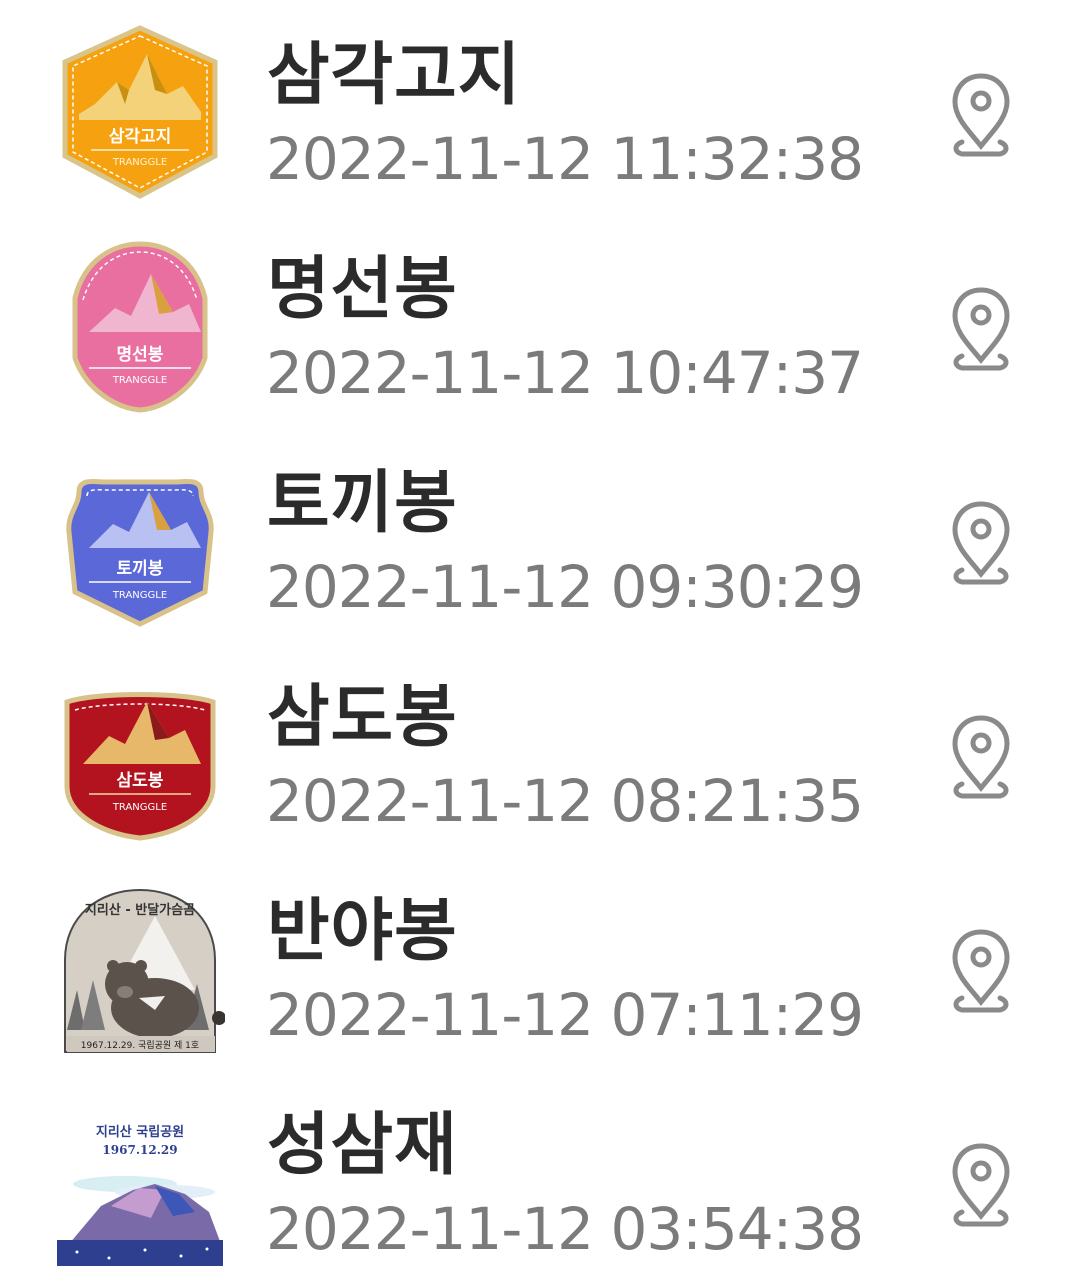 The height and width of the screenshot is (1279, 1080). Describe the element at coordinates (140, 540) in the screenshot. I see `summit-badge-icon: 토끼봉 TRANGGLE` at that location.